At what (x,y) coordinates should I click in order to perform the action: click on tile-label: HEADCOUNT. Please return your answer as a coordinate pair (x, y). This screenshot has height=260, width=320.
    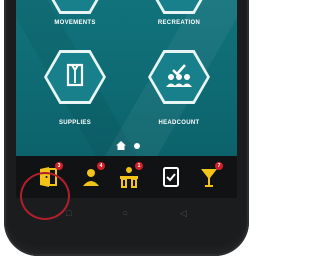
    Looking at the image, I should click on (179, 123).